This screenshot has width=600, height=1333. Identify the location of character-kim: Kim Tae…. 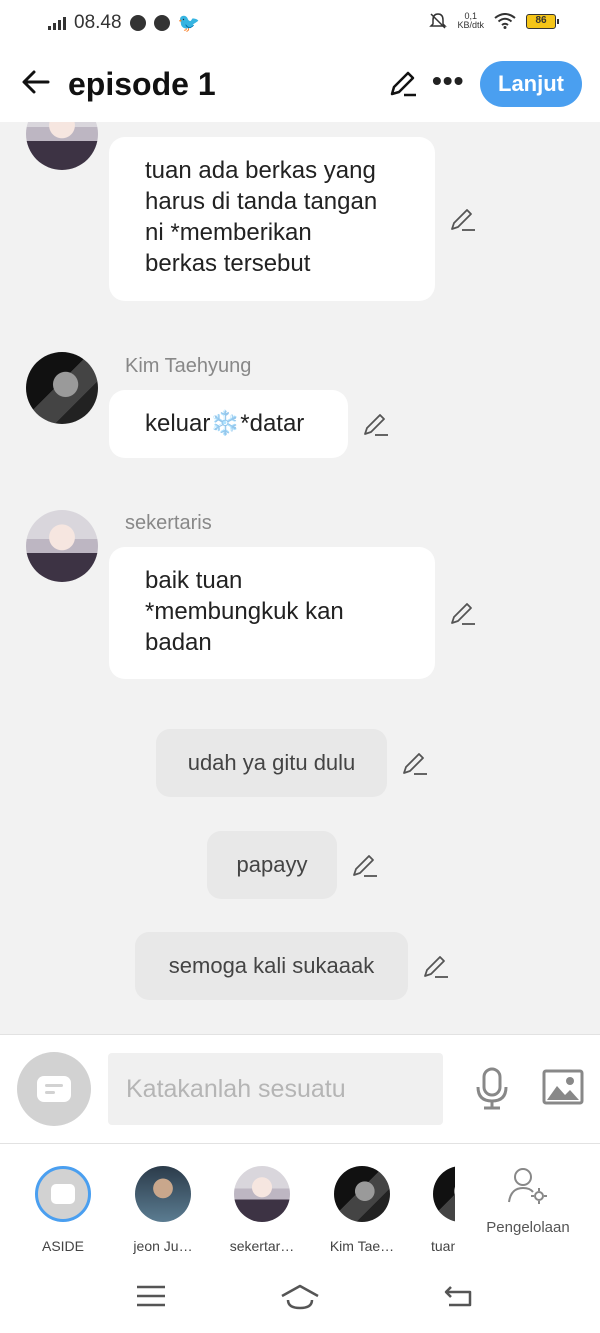
(362, 1210).